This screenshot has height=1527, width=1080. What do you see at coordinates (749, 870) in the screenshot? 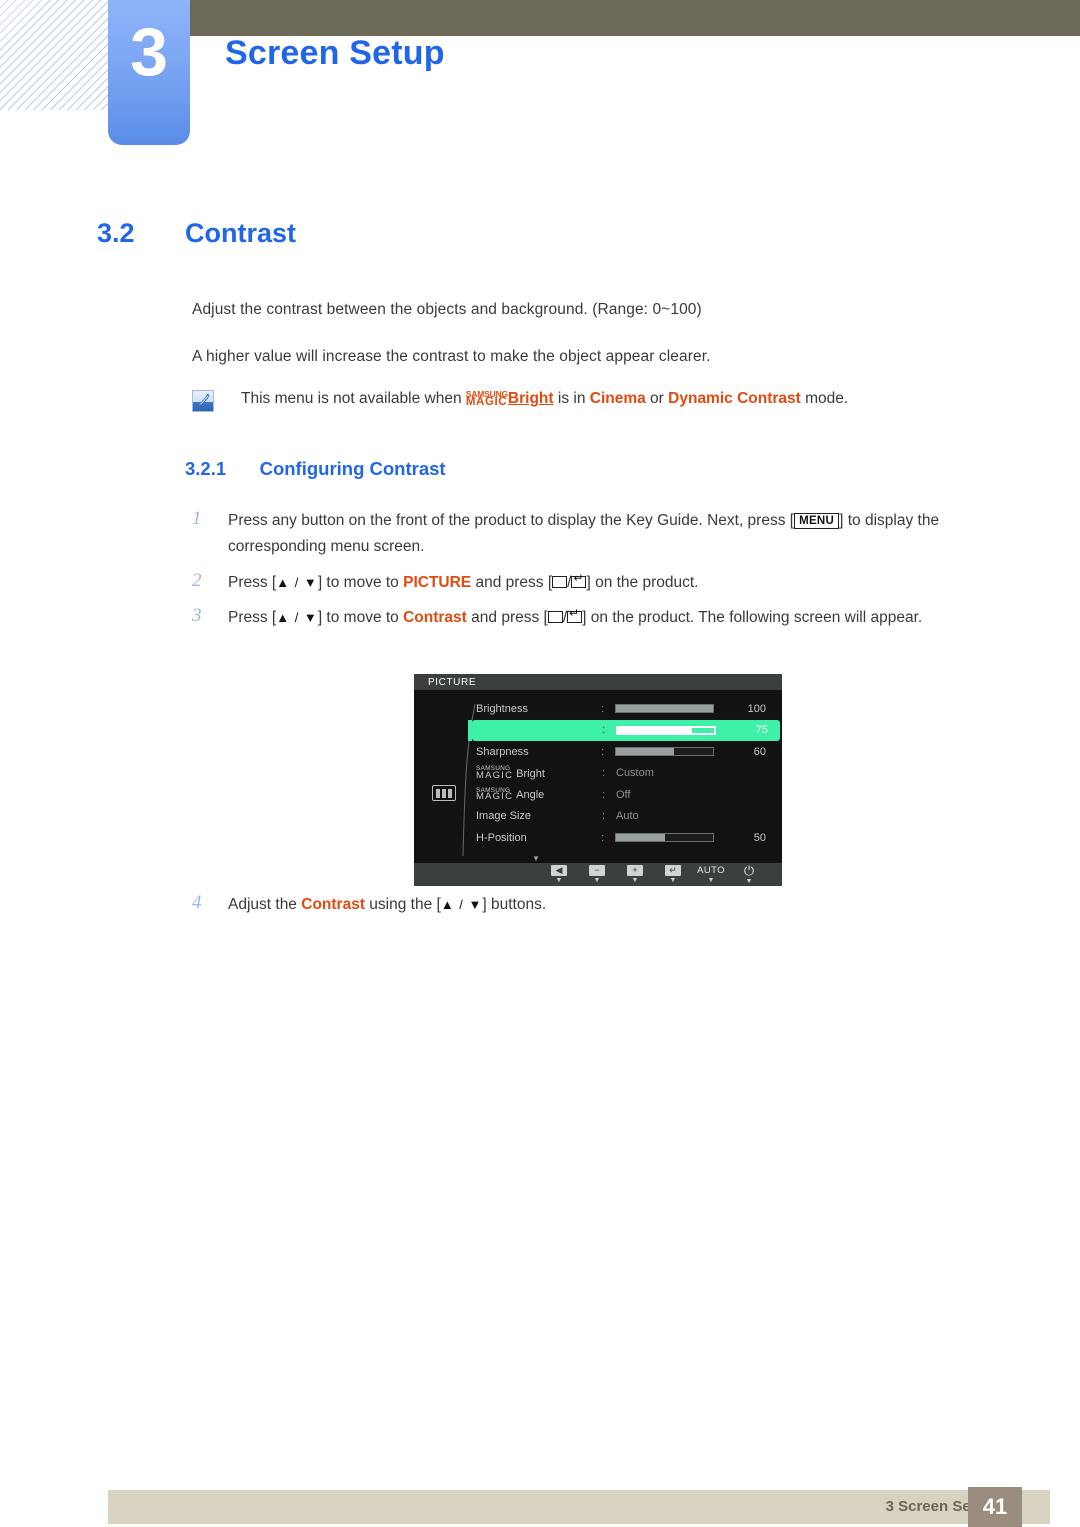
I see `power-icon: ⏻` at bounding box center [749, 870].